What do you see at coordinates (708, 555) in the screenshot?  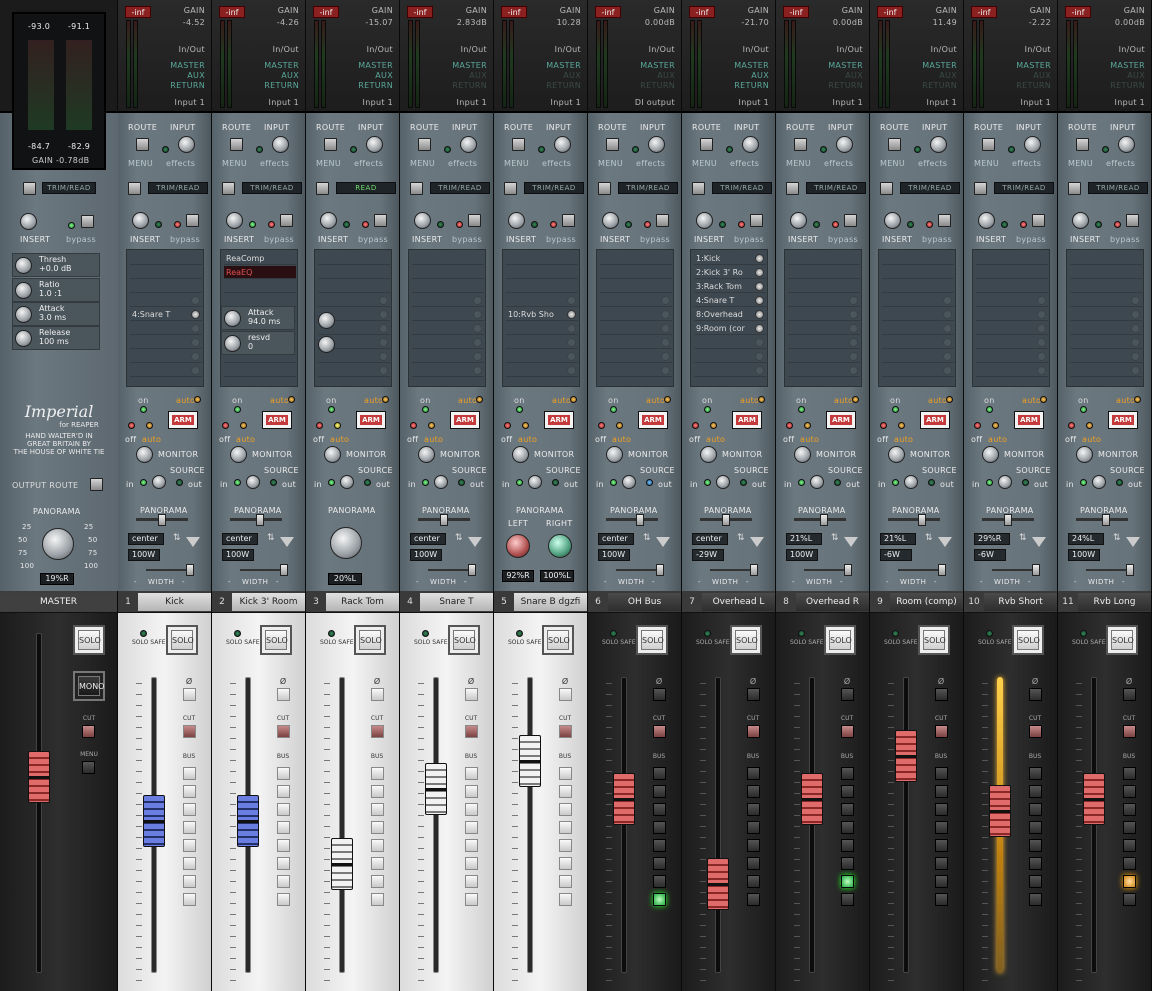 I see `width-value: -29W` at bounding box center [708, 555].